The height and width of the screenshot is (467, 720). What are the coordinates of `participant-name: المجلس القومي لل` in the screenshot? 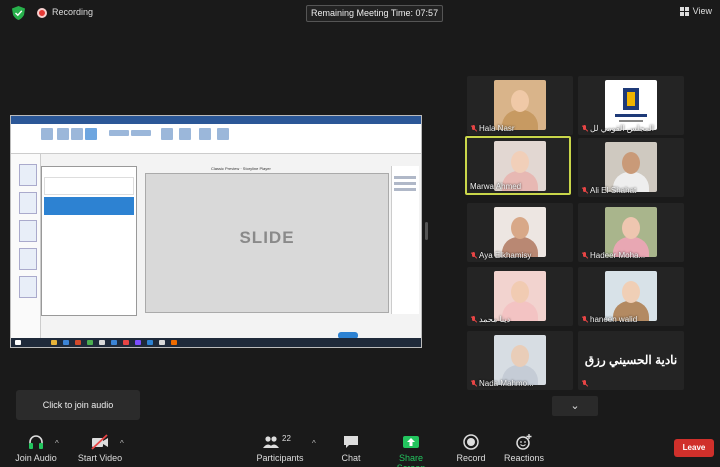 It's located at (622, 128).